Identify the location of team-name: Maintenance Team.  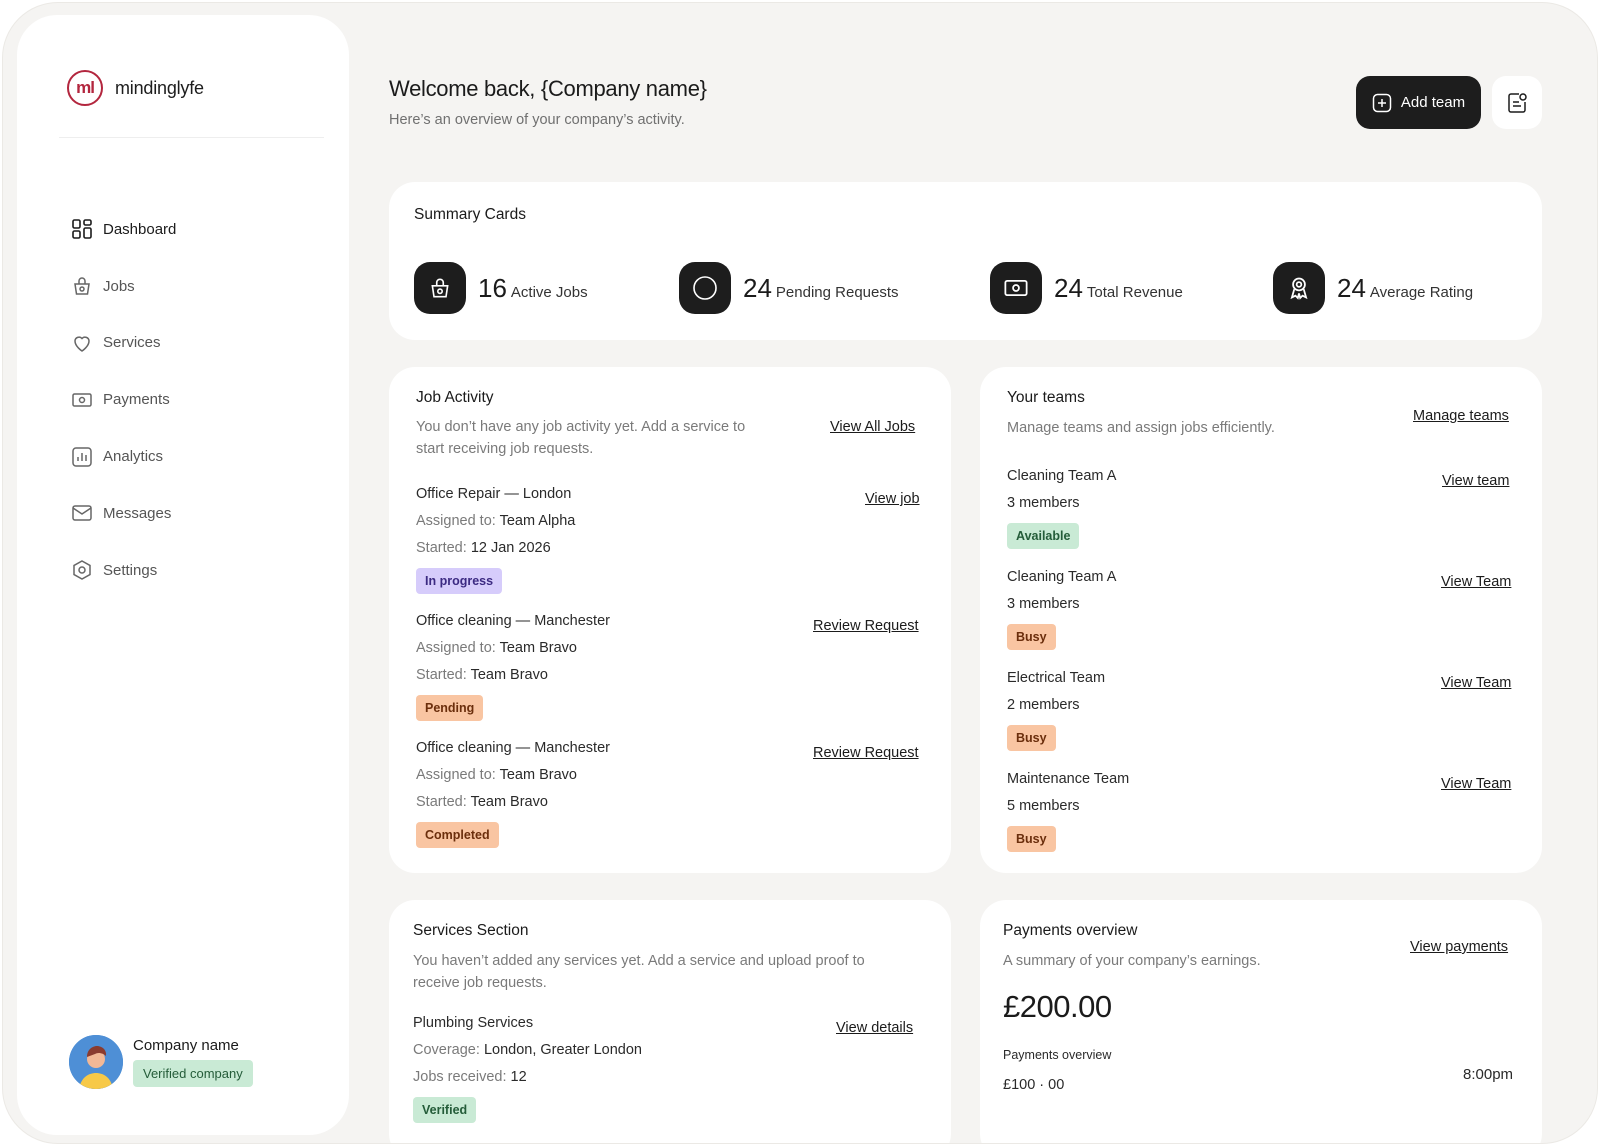
(1068, 779).